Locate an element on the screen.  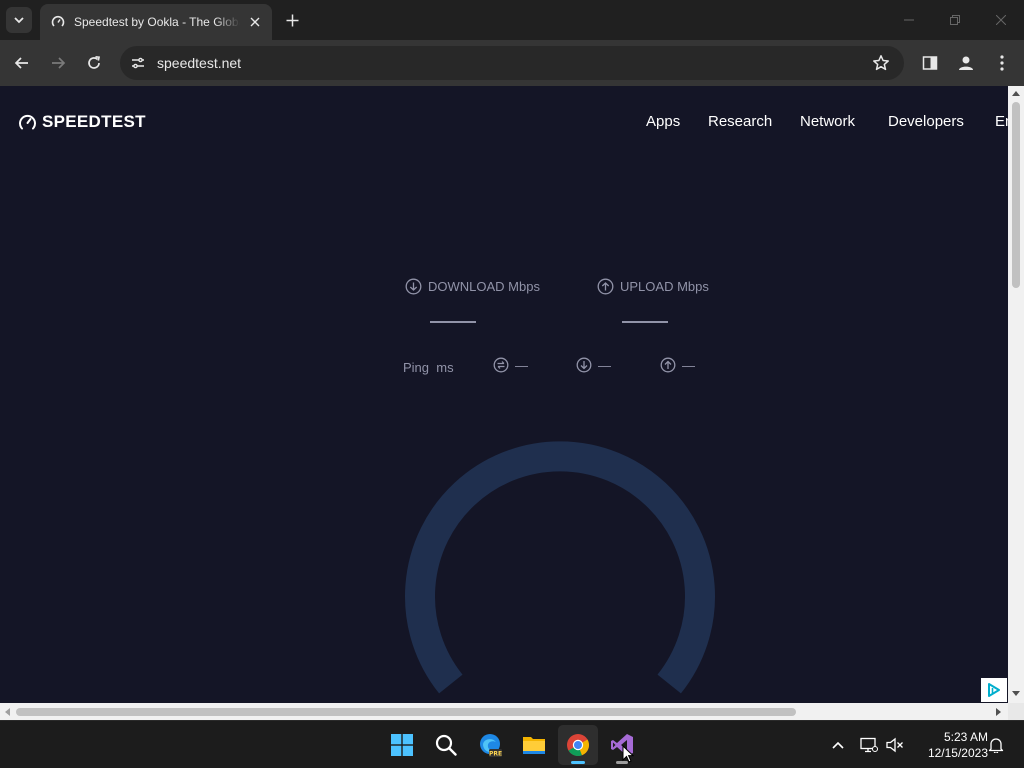
close-tab-icon is located at coordinates (255, 22).